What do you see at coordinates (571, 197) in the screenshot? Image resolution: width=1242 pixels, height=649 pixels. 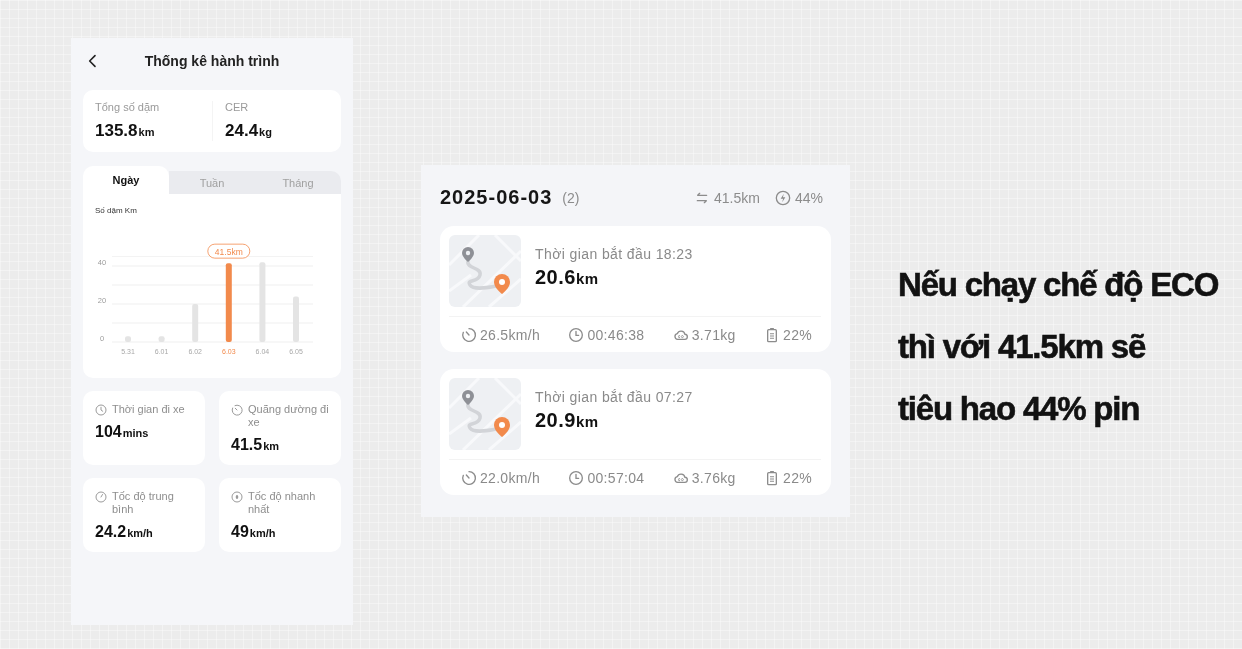 I see `trip-count: (2)` at bounding box center [571, 197].